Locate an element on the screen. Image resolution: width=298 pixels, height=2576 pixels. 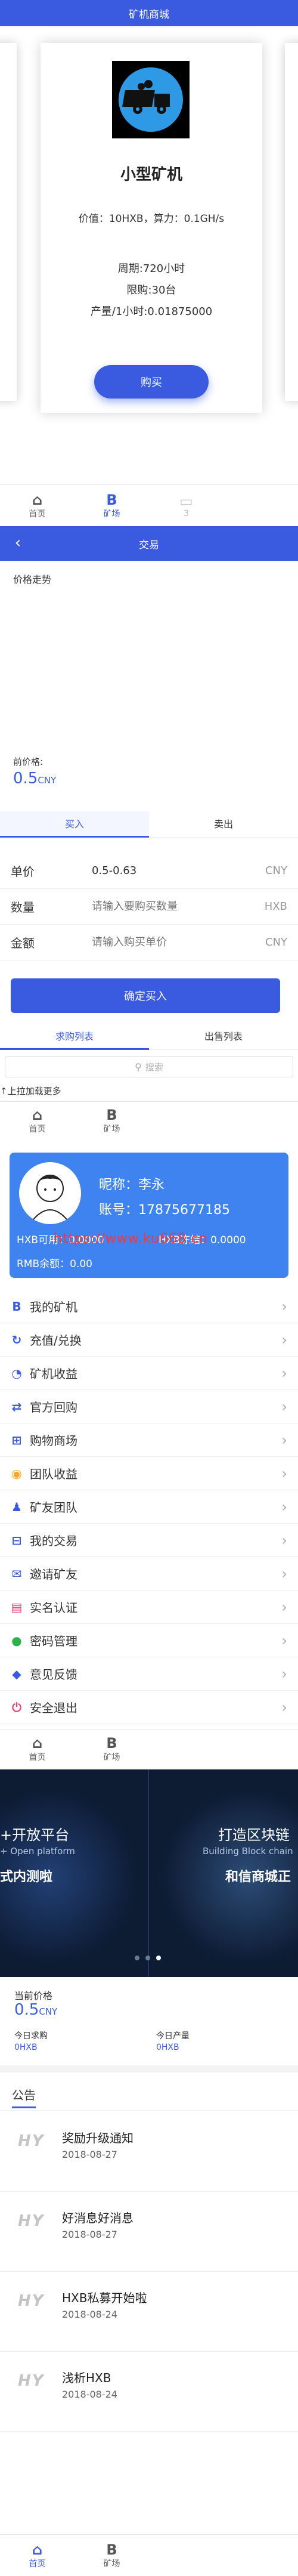
id-card-icon: ▤ is located at coordinates (17, 1606).